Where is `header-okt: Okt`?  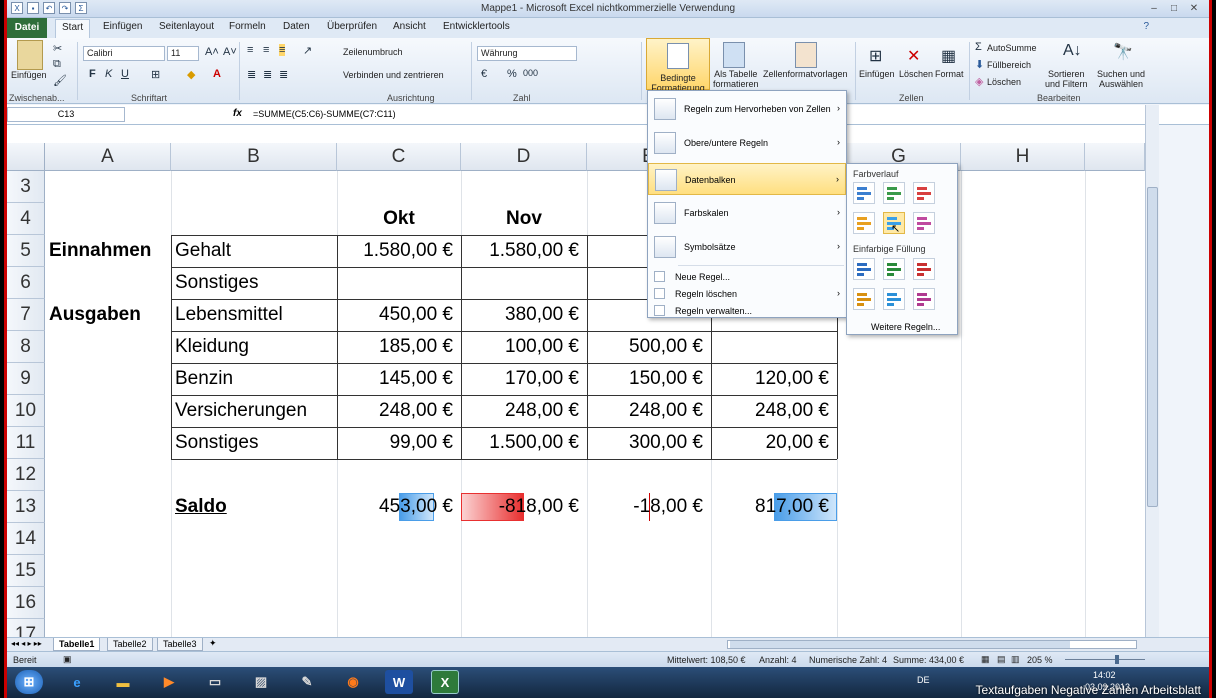 header-okt: Okt is located at coordinates (399, 219).